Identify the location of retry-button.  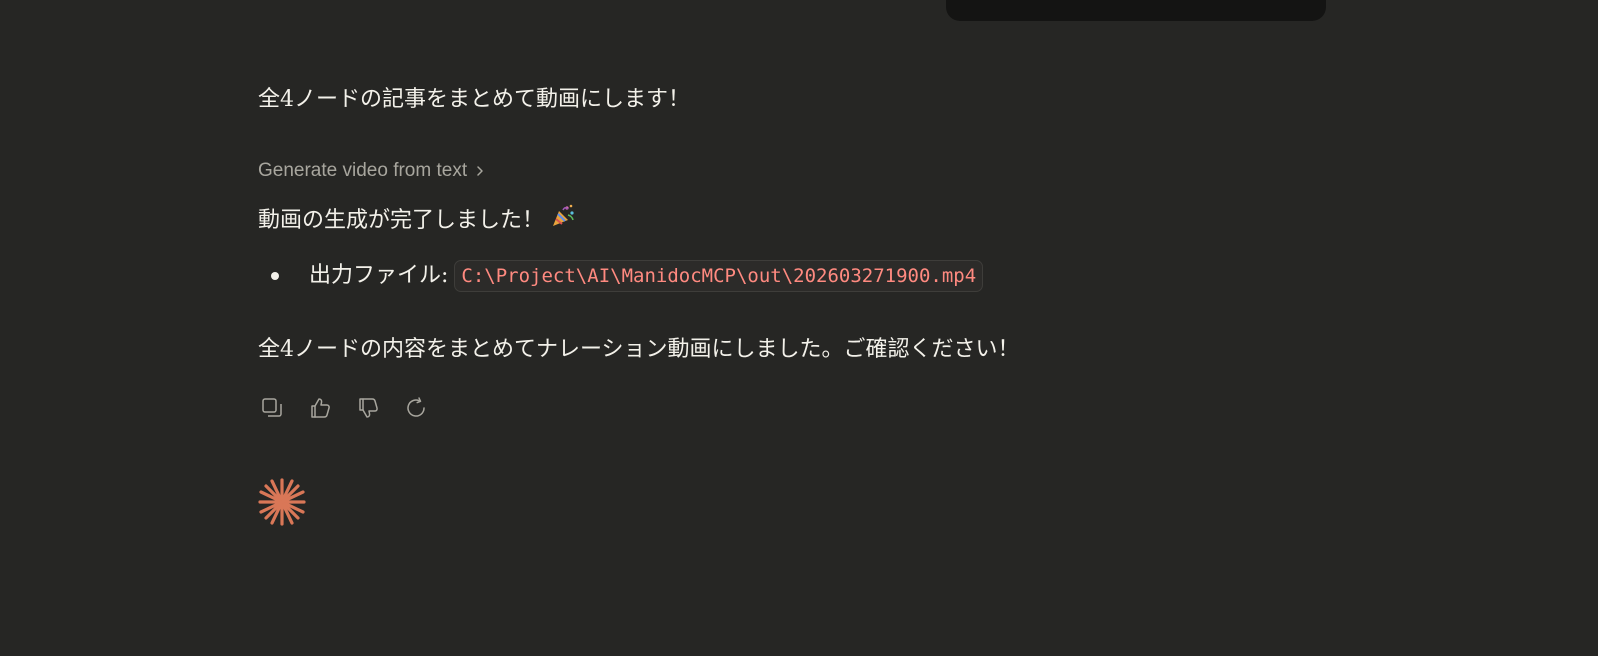
(416, 410).